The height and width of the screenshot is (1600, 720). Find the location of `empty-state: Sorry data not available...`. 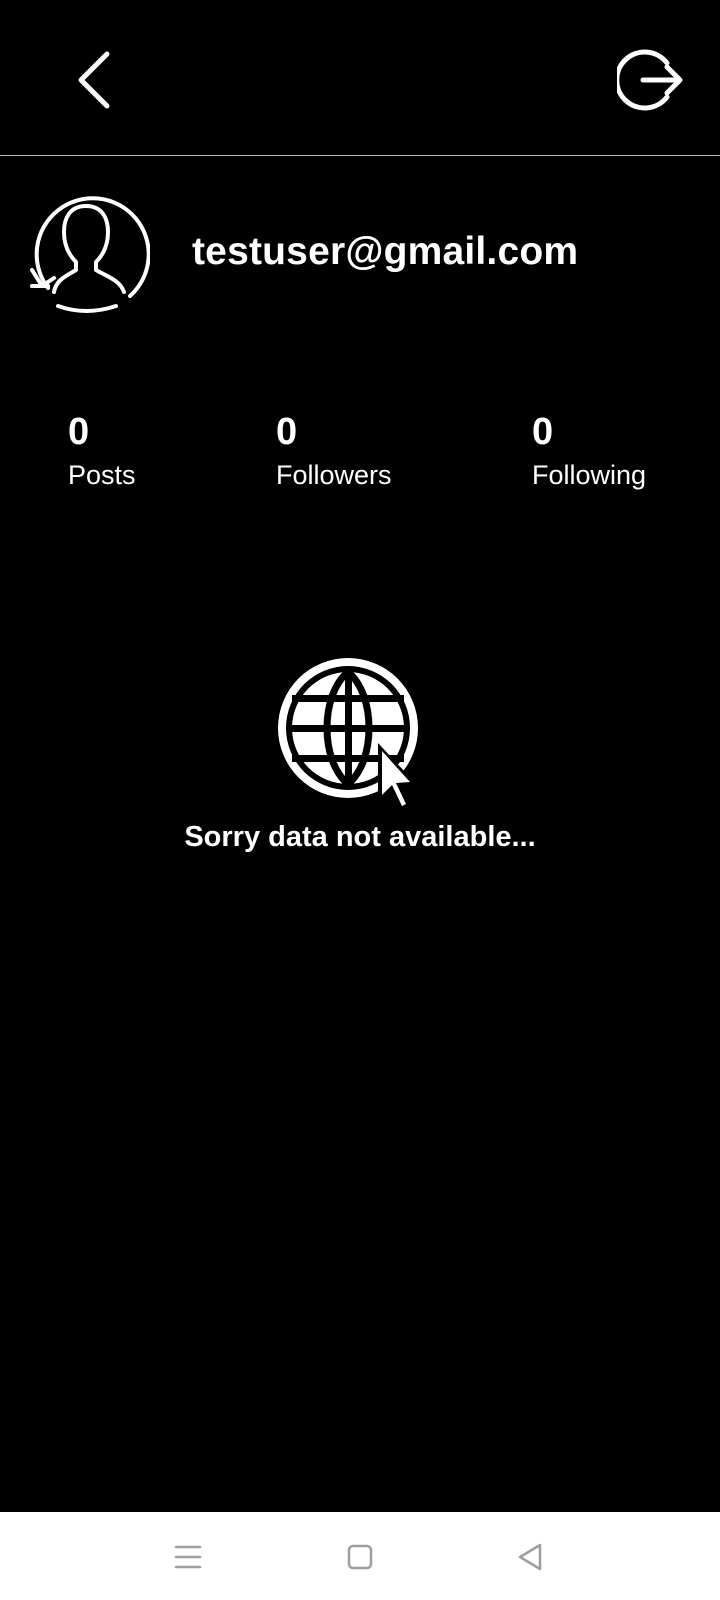

empty-state: Sorry data not available... is located at coordinates (360, 755).